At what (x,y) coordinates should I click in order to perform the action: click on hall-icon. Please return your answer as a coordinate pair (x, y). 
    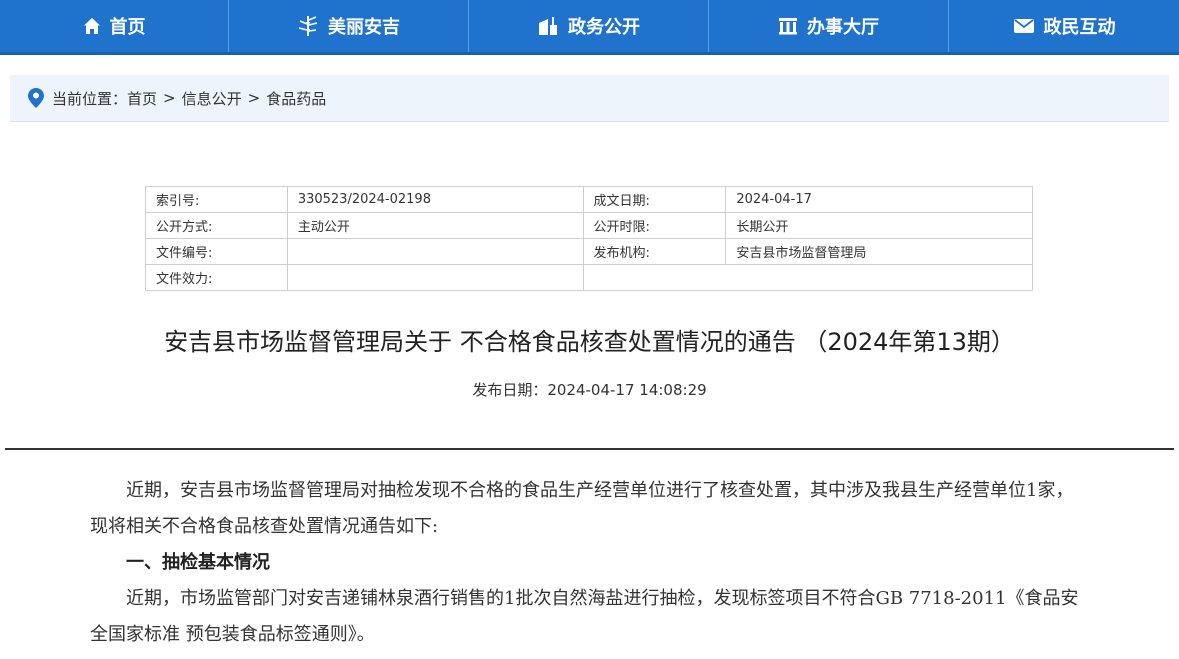
    Looking at the image, I should click on (788, 26).